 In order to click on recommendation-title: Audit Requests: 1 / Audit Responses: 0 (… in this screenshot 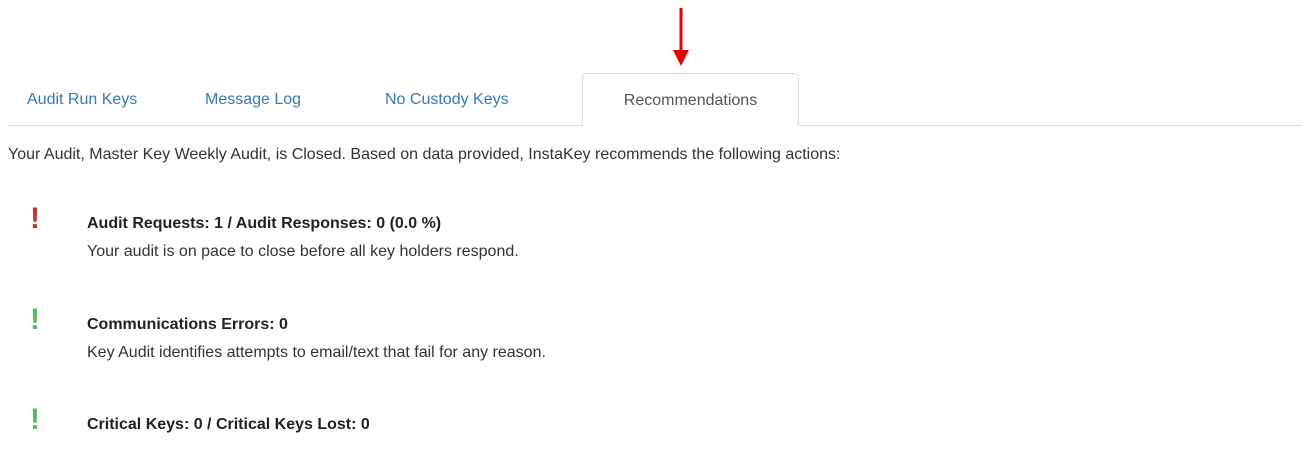, I will do `click(264, 223)`.